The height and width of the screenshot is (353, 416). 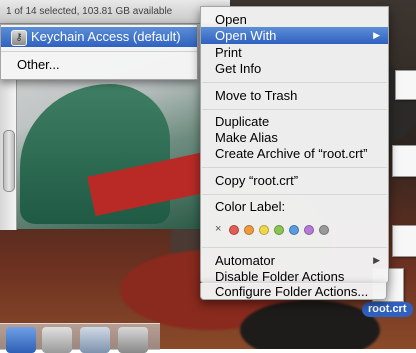 I want to click on menu-item-label: Move to Trash, so click(x=256, y=95).